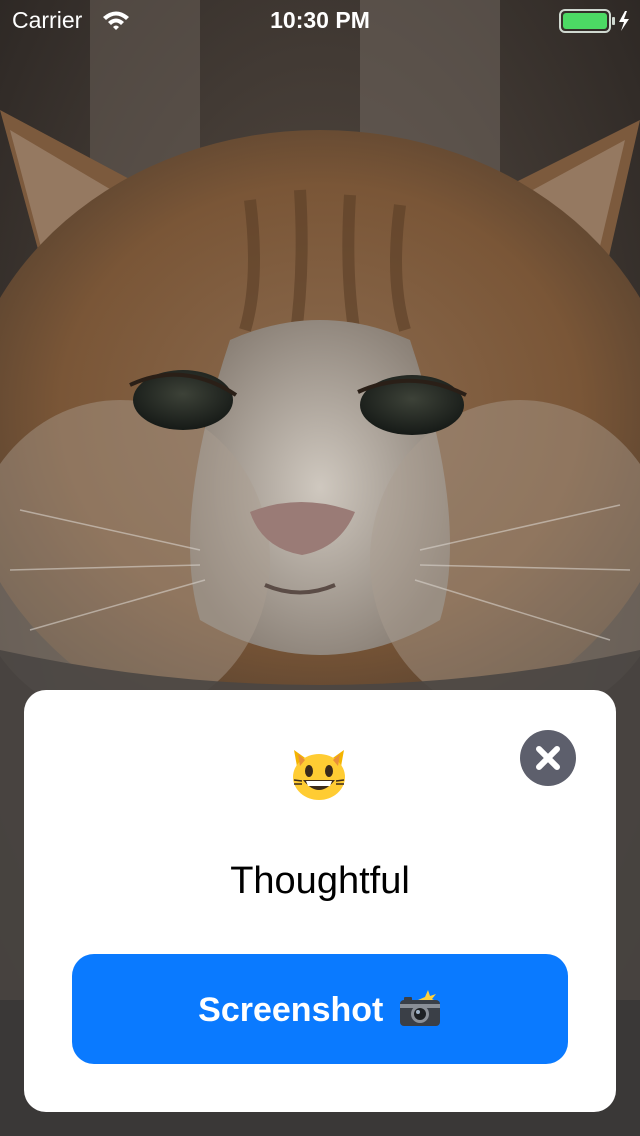  What do you see at coordinates (420, 1010) in the screenshot?
I see `camera-flash-icon` at bounding box center [420, 1010].